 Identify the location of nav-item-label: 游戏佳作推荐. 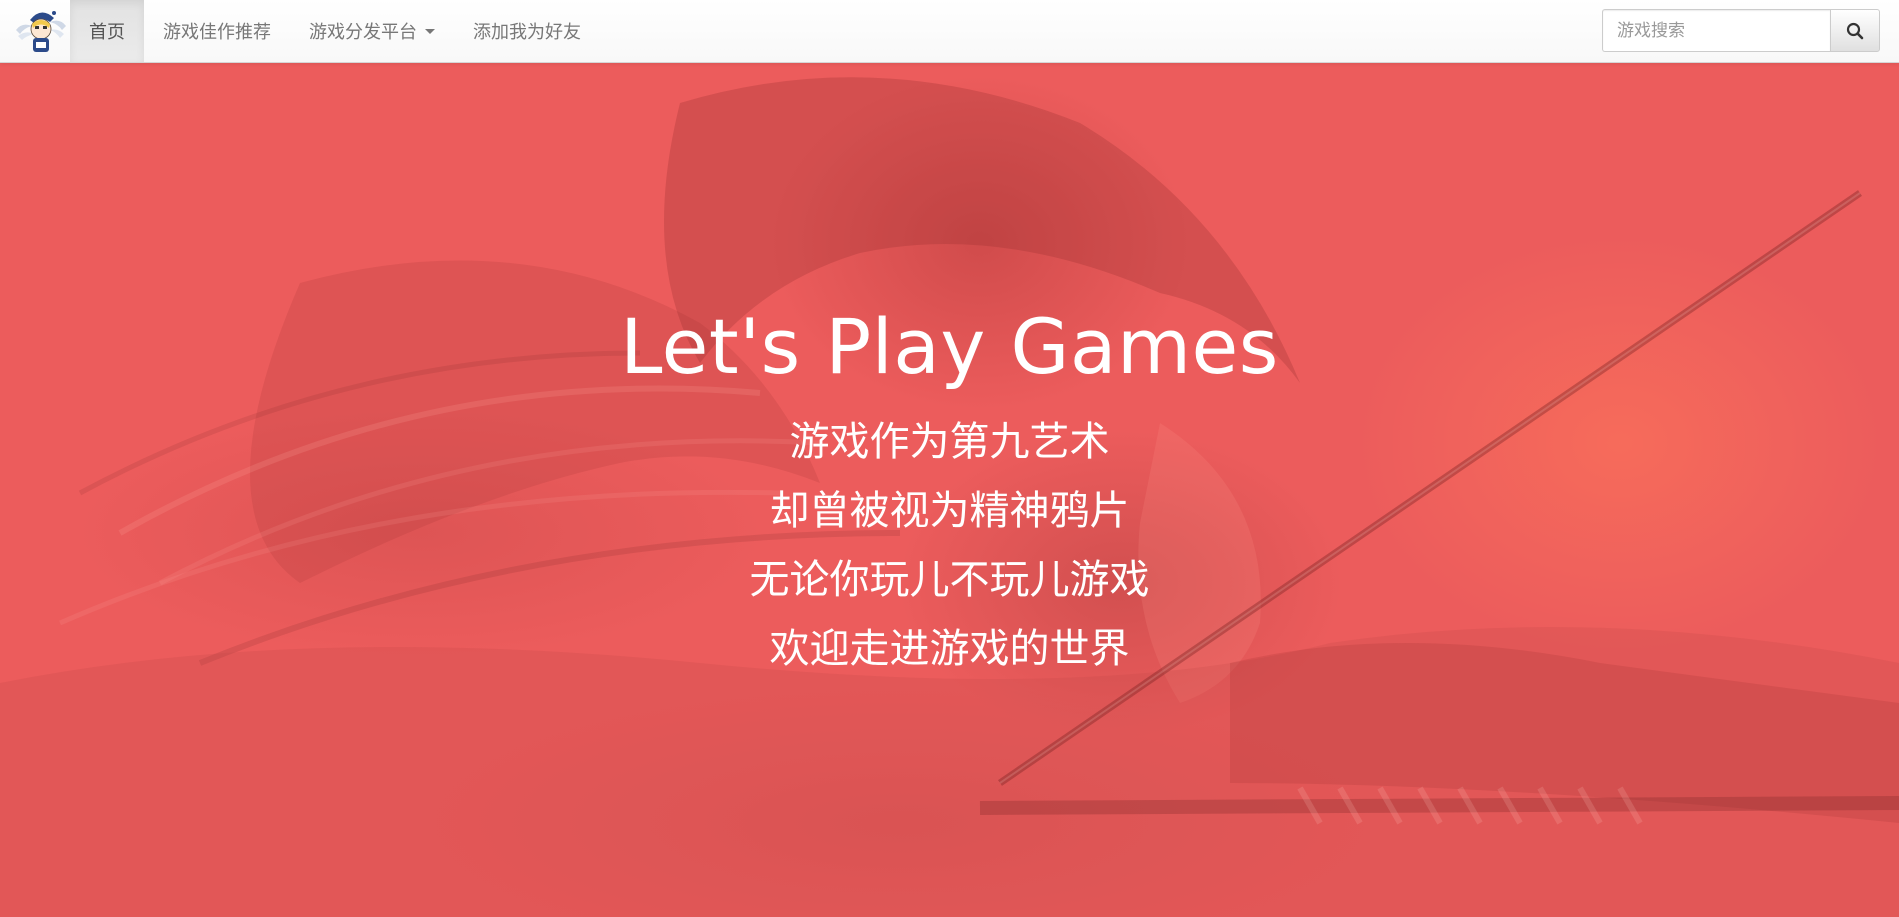
(217, 32).